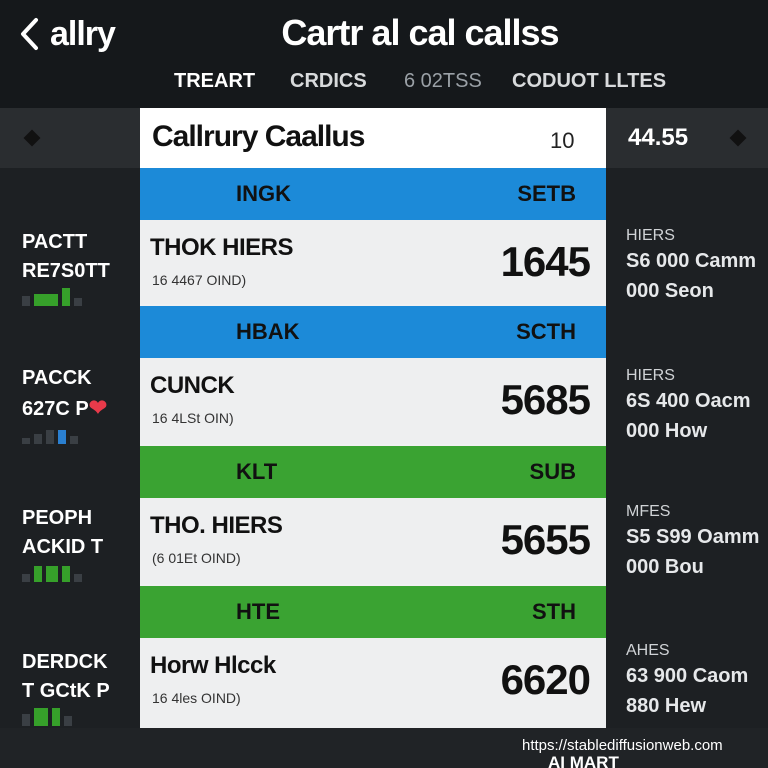 The height and width of the screenshot is (768, 768). I want to click on back-label: allry, so click(83, 33).